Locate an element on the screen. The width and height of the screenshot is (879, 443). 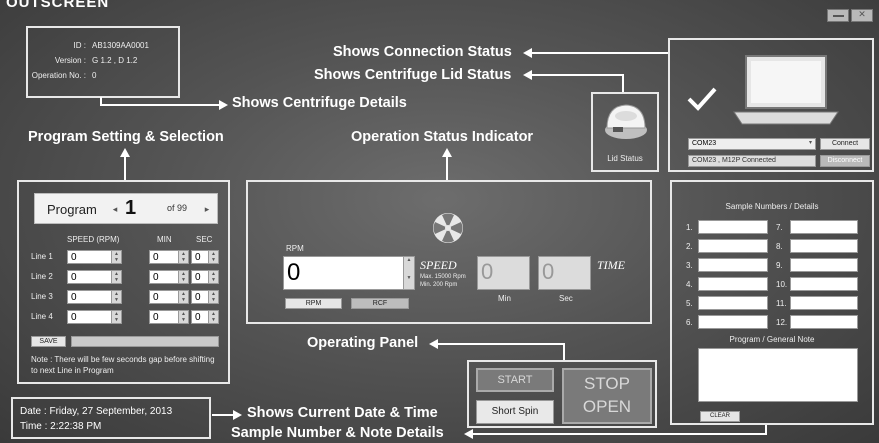
rotor-fan-icon is located at coordinates (448, 228).